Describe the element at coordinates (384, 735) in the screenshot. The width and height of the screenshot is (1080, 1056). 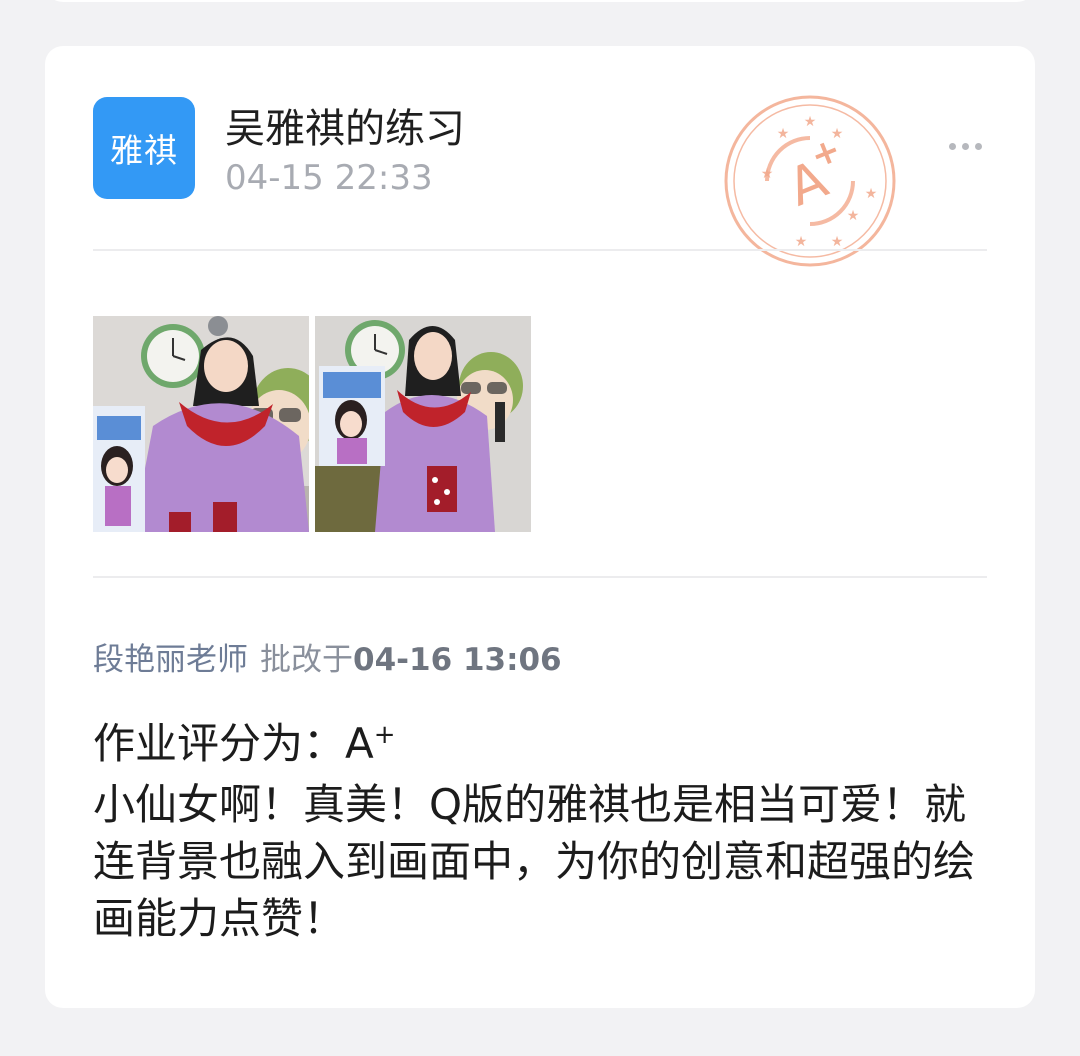
I see `grade-plus: +` at that location.